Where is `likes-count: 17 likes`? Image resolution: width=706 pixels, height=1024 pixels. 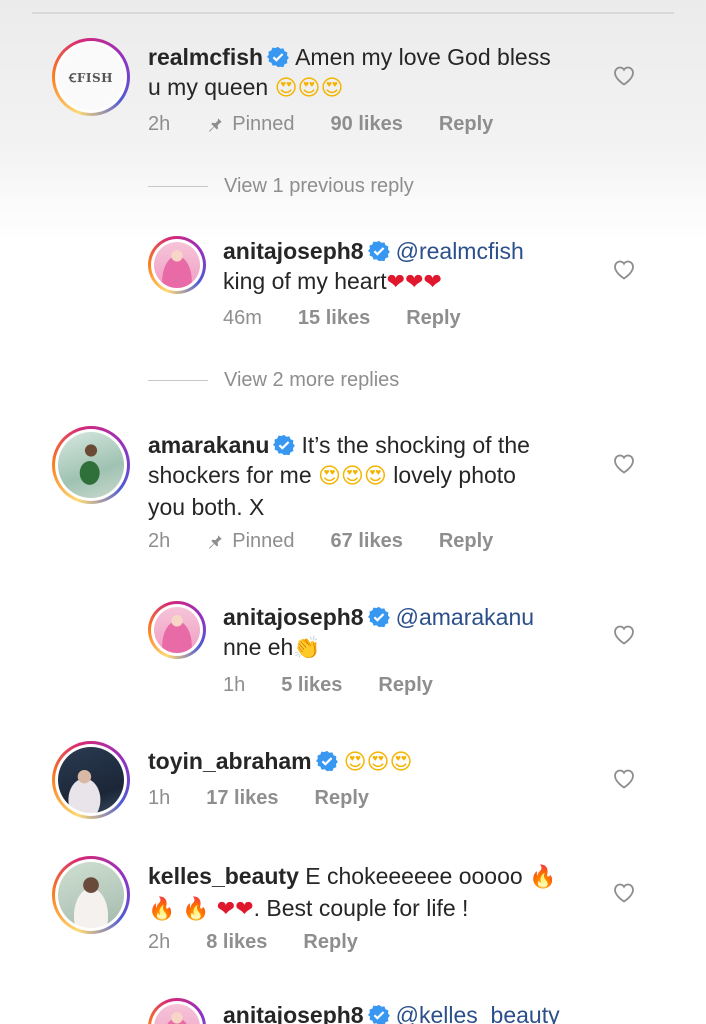 likes-count: 17 likes is located at coordinates (242, 798).